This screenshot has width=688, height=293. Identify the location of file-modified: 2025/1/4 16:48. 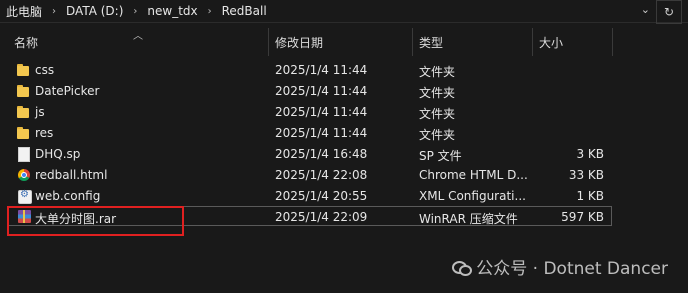
(321, 154).